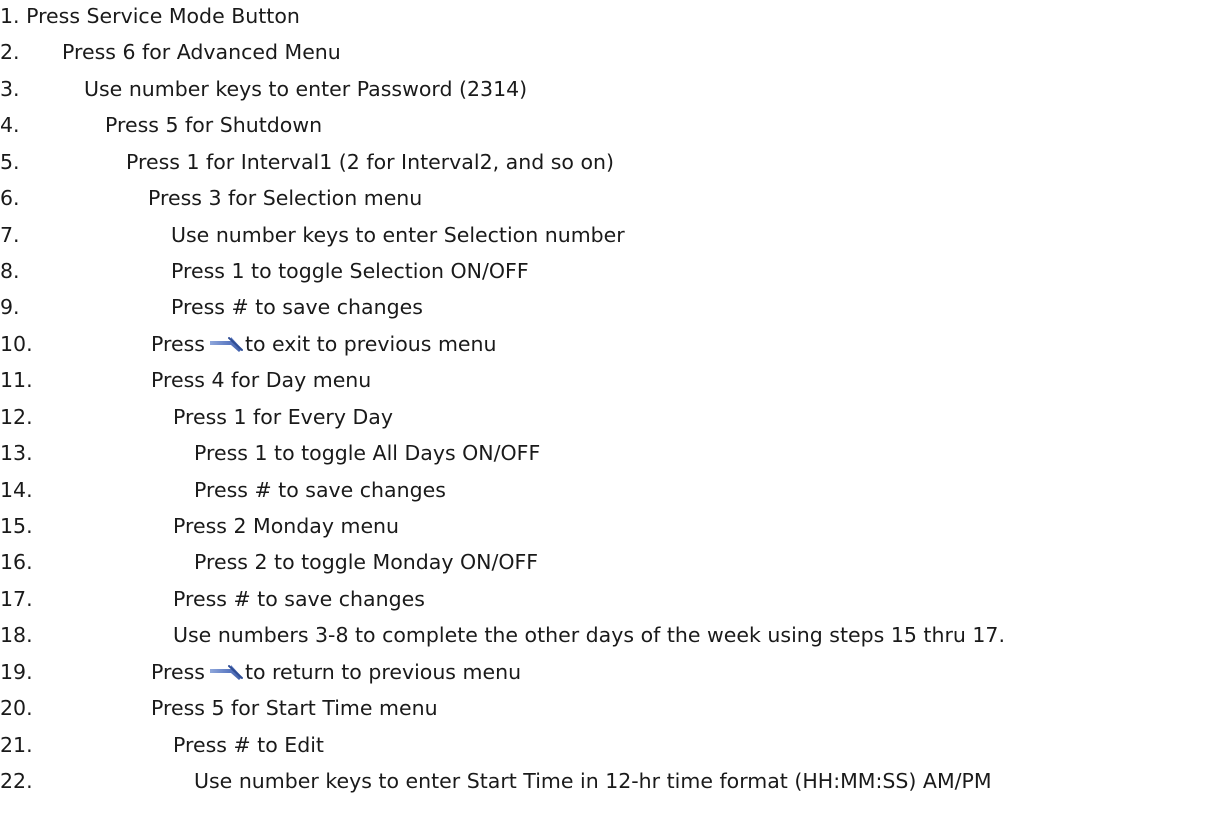 This screenshot has width=1217, height=839. Describe the element at coordinates (16, 599) in the screenshot. I see `step-number: 17.` at that location.